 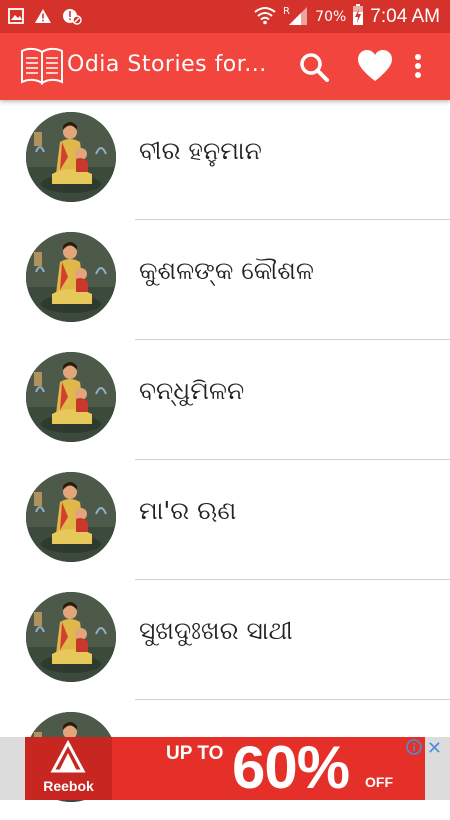 I want to click on info-icon, so click(x=414, y=749).